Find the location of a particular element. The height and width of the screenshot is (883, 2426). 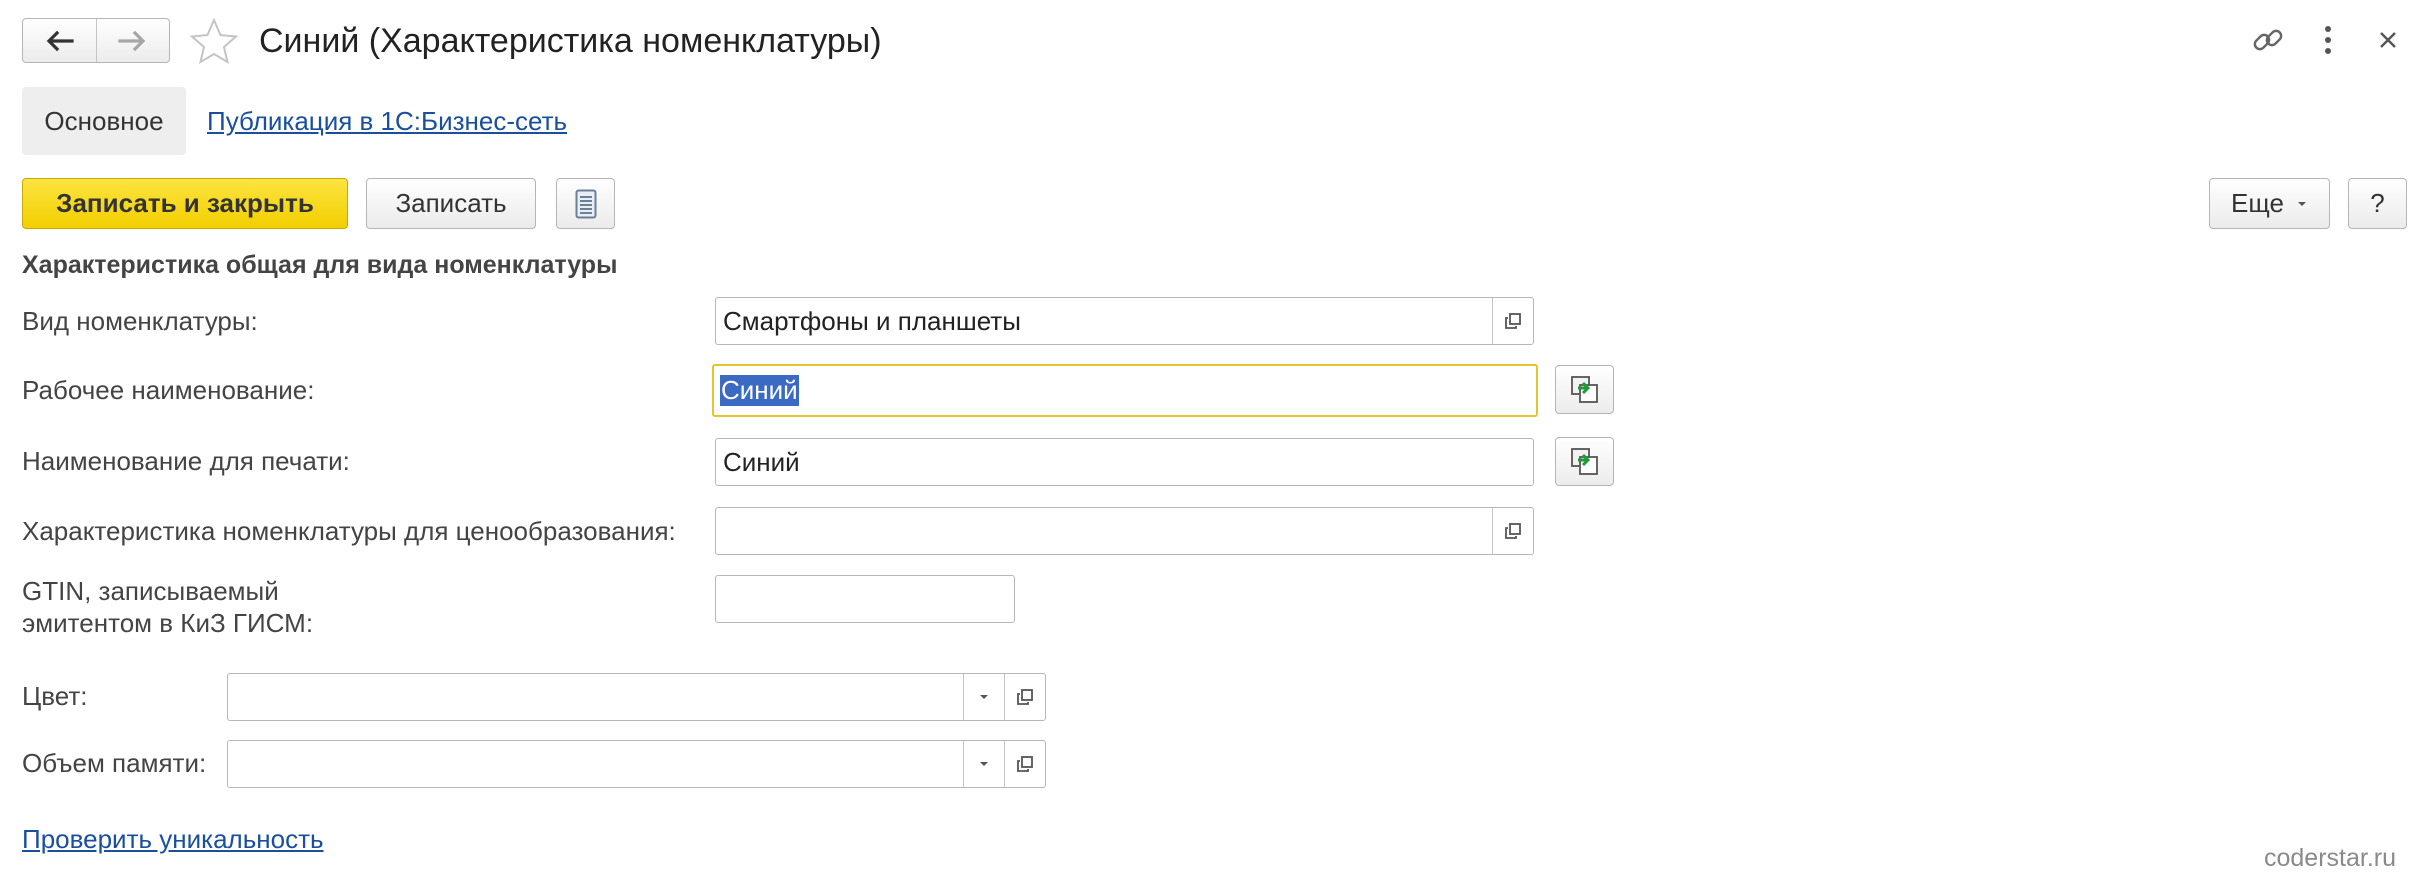

tab-publication: Публикация в 1С:Бизнес-сеть is located at coordinates (387, 121).